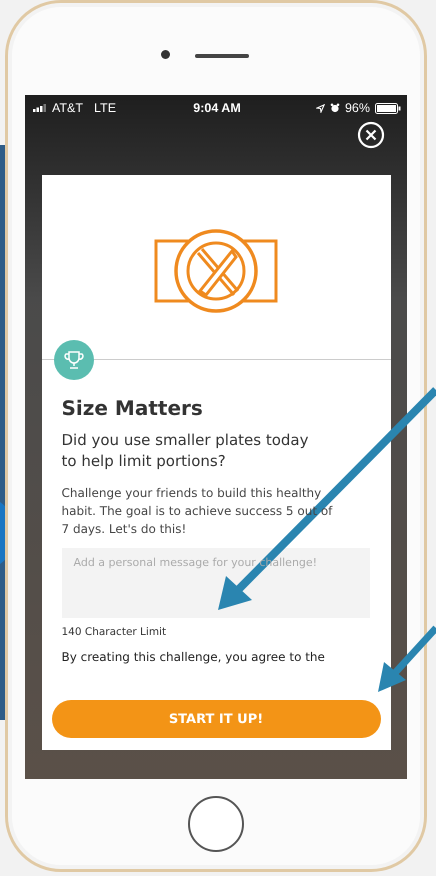 The height and width of the screenshot is (876, 436). Describe the element at coordinates (335, 108) in the screenshot. I see `alarm-icon` at that location.